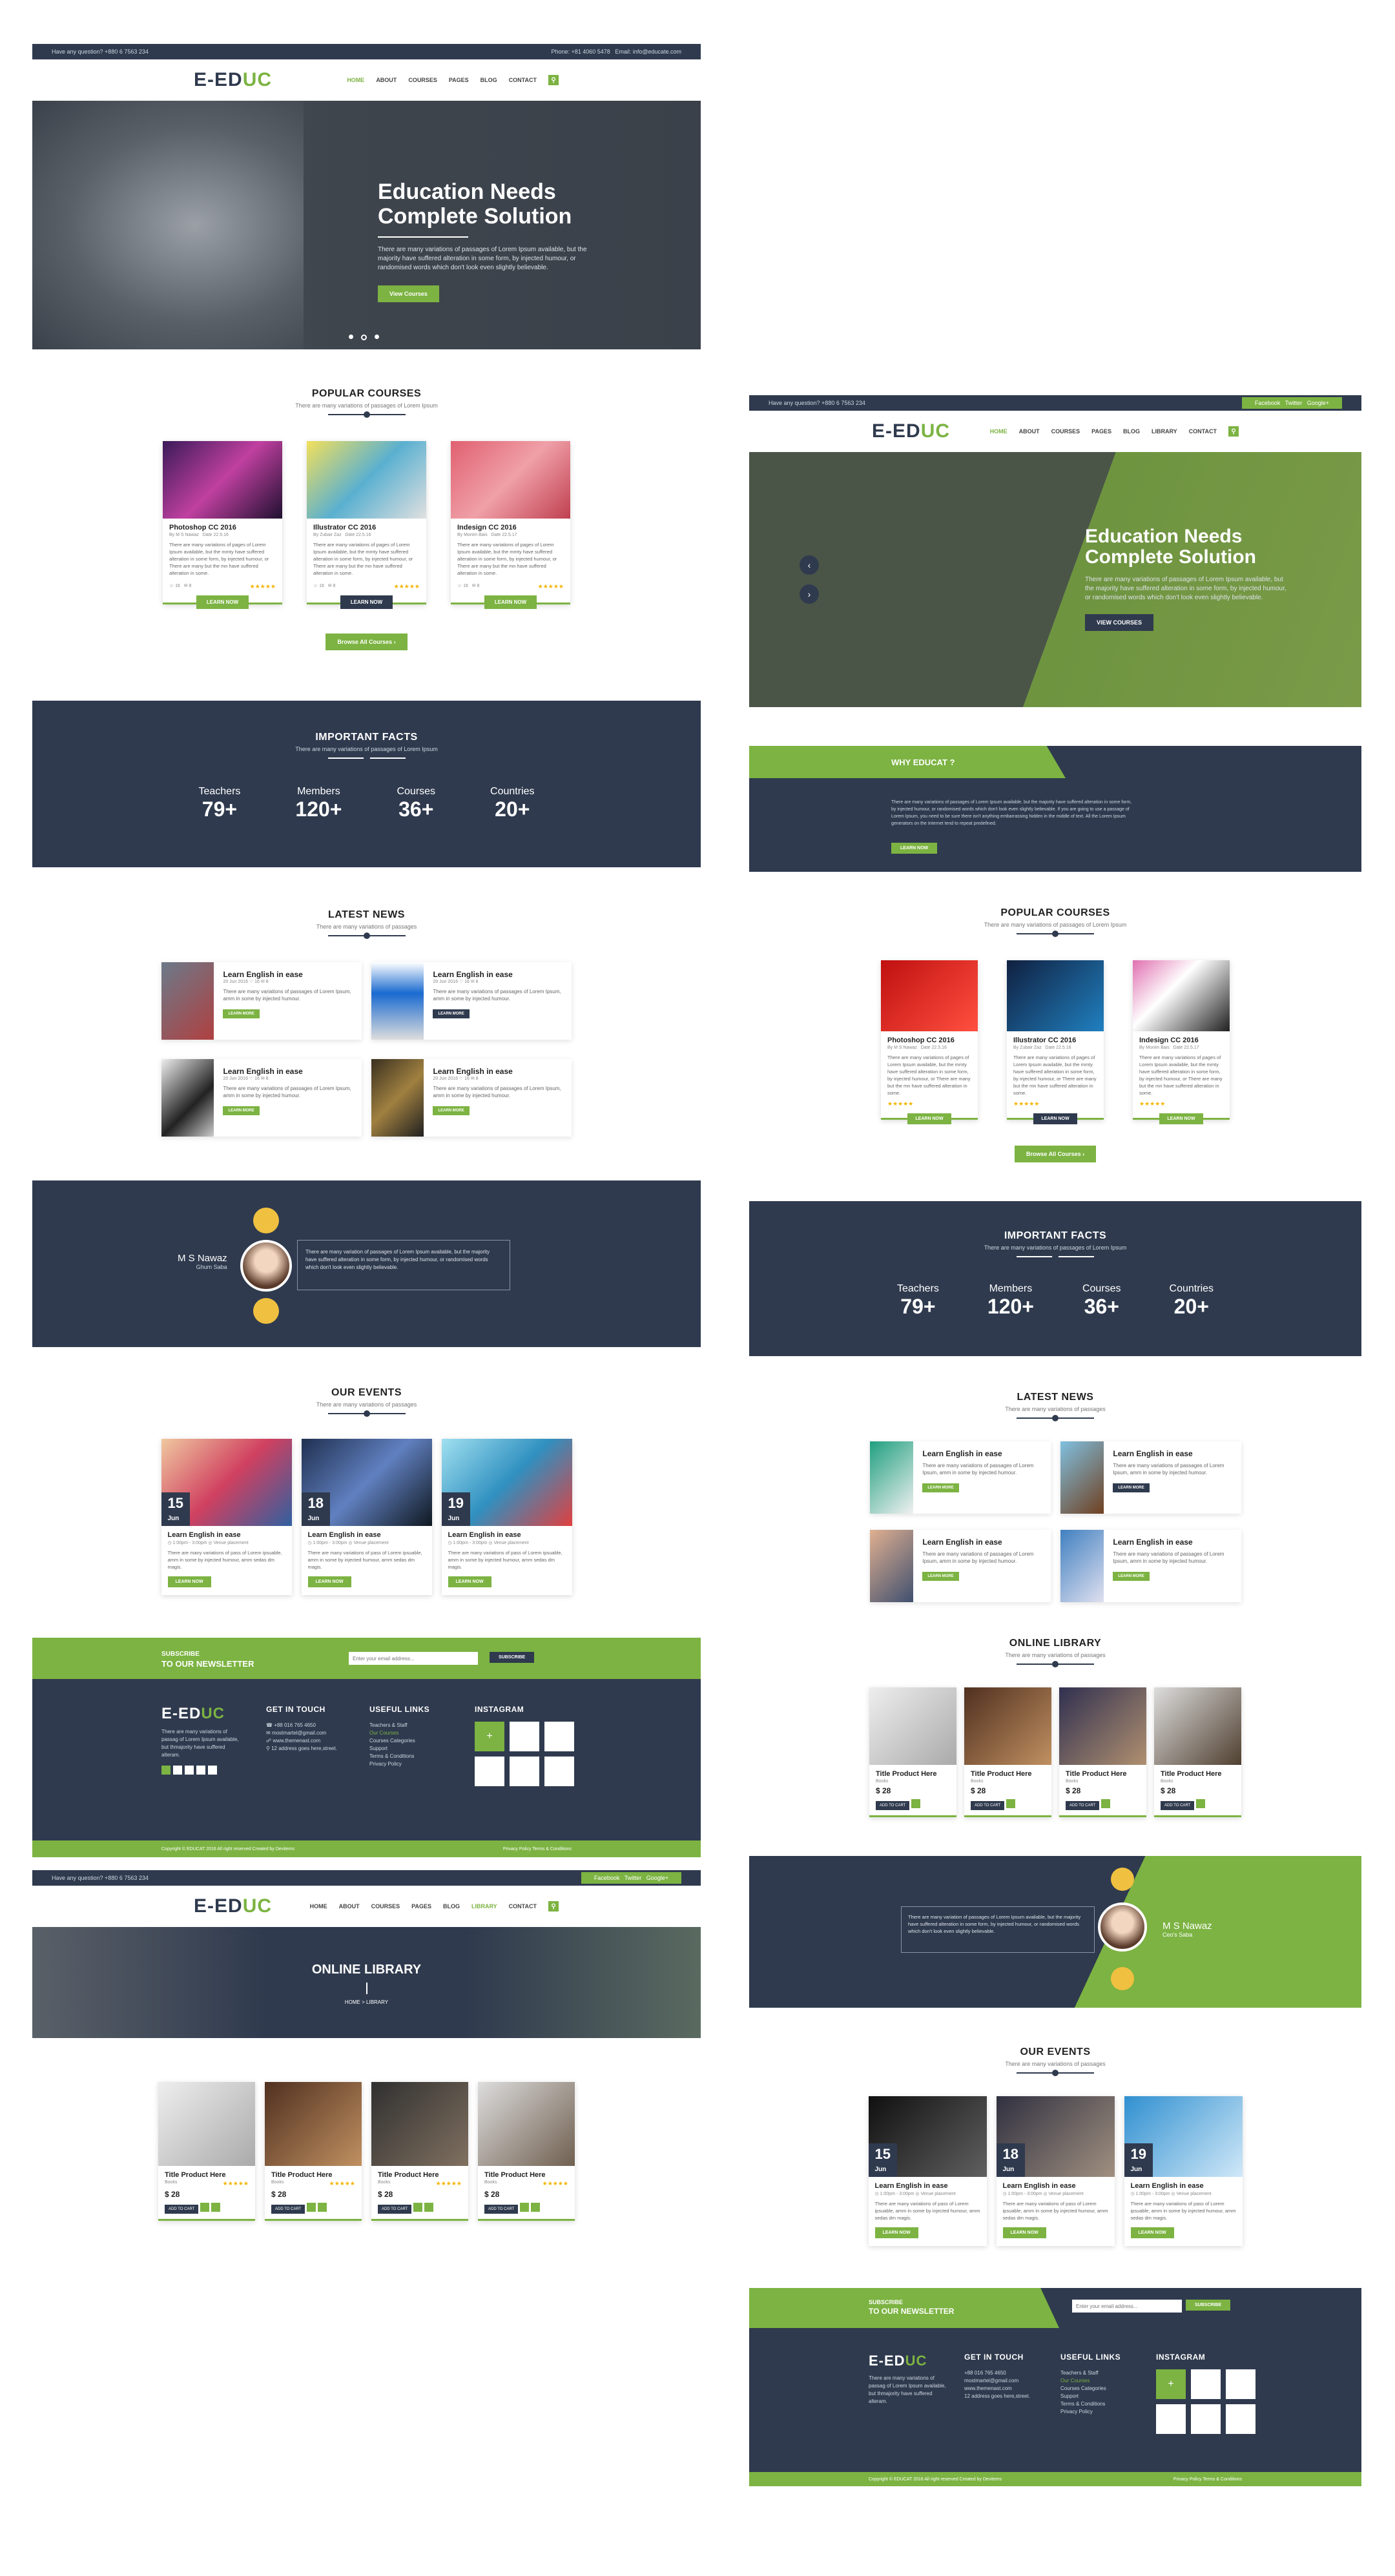  I want to click on twitter-icon, so click(177, 1770).